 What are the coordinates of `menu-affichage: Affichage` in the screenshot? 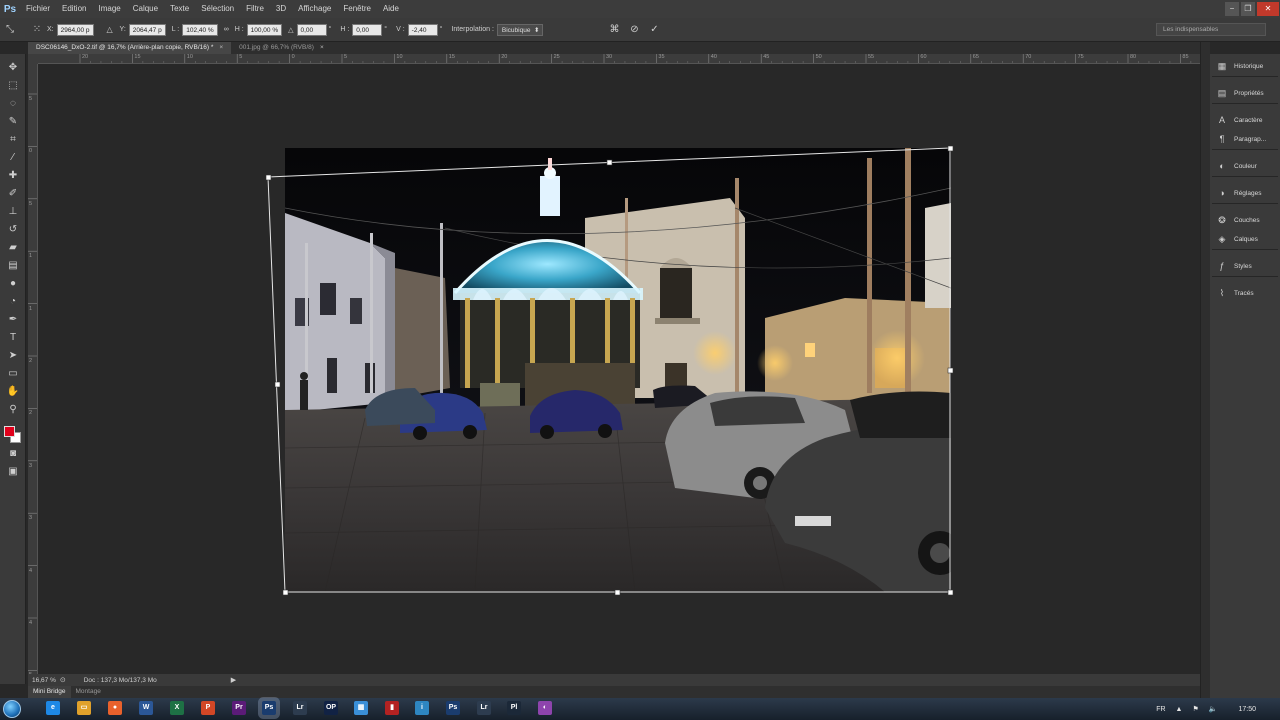 It's located at (314, 9).